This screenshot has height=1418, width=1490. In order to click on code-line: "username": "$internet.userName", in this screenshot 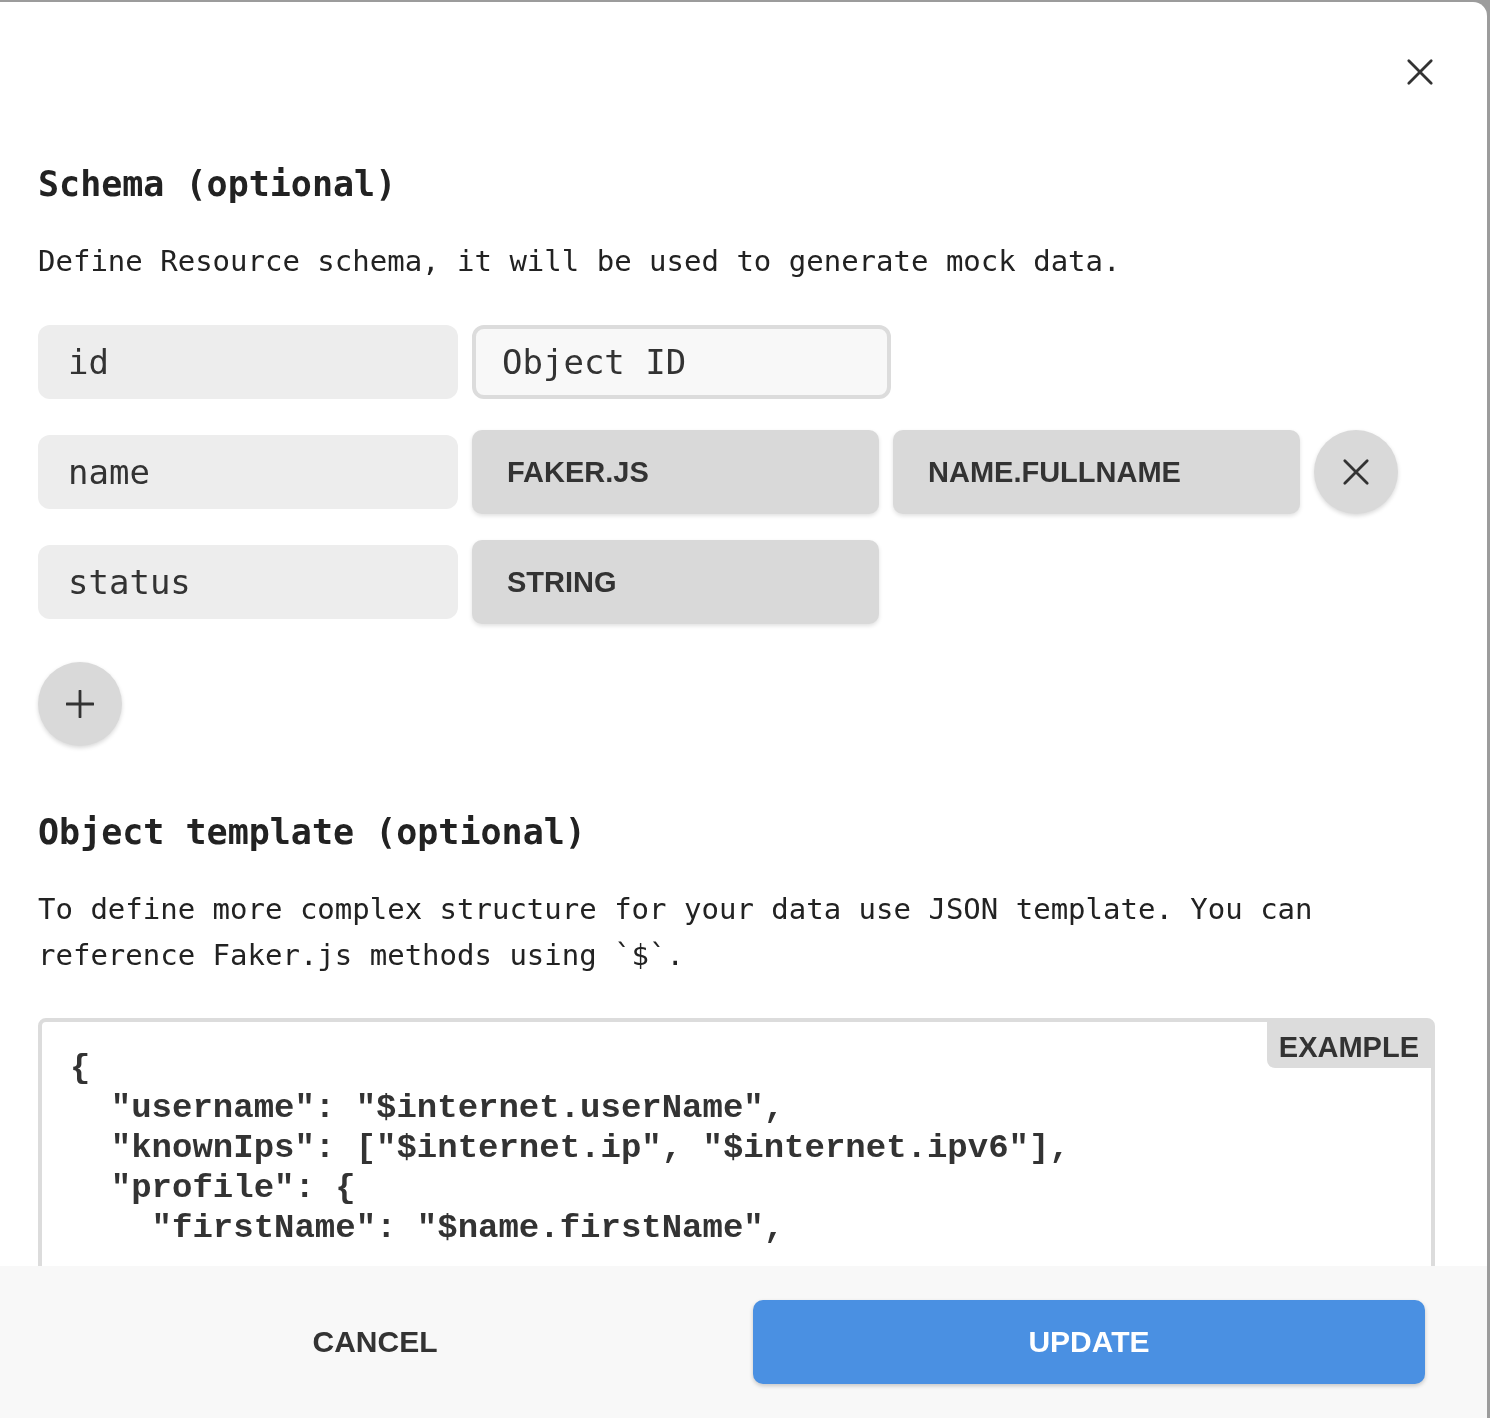, I will do `click(447, 1108)`.